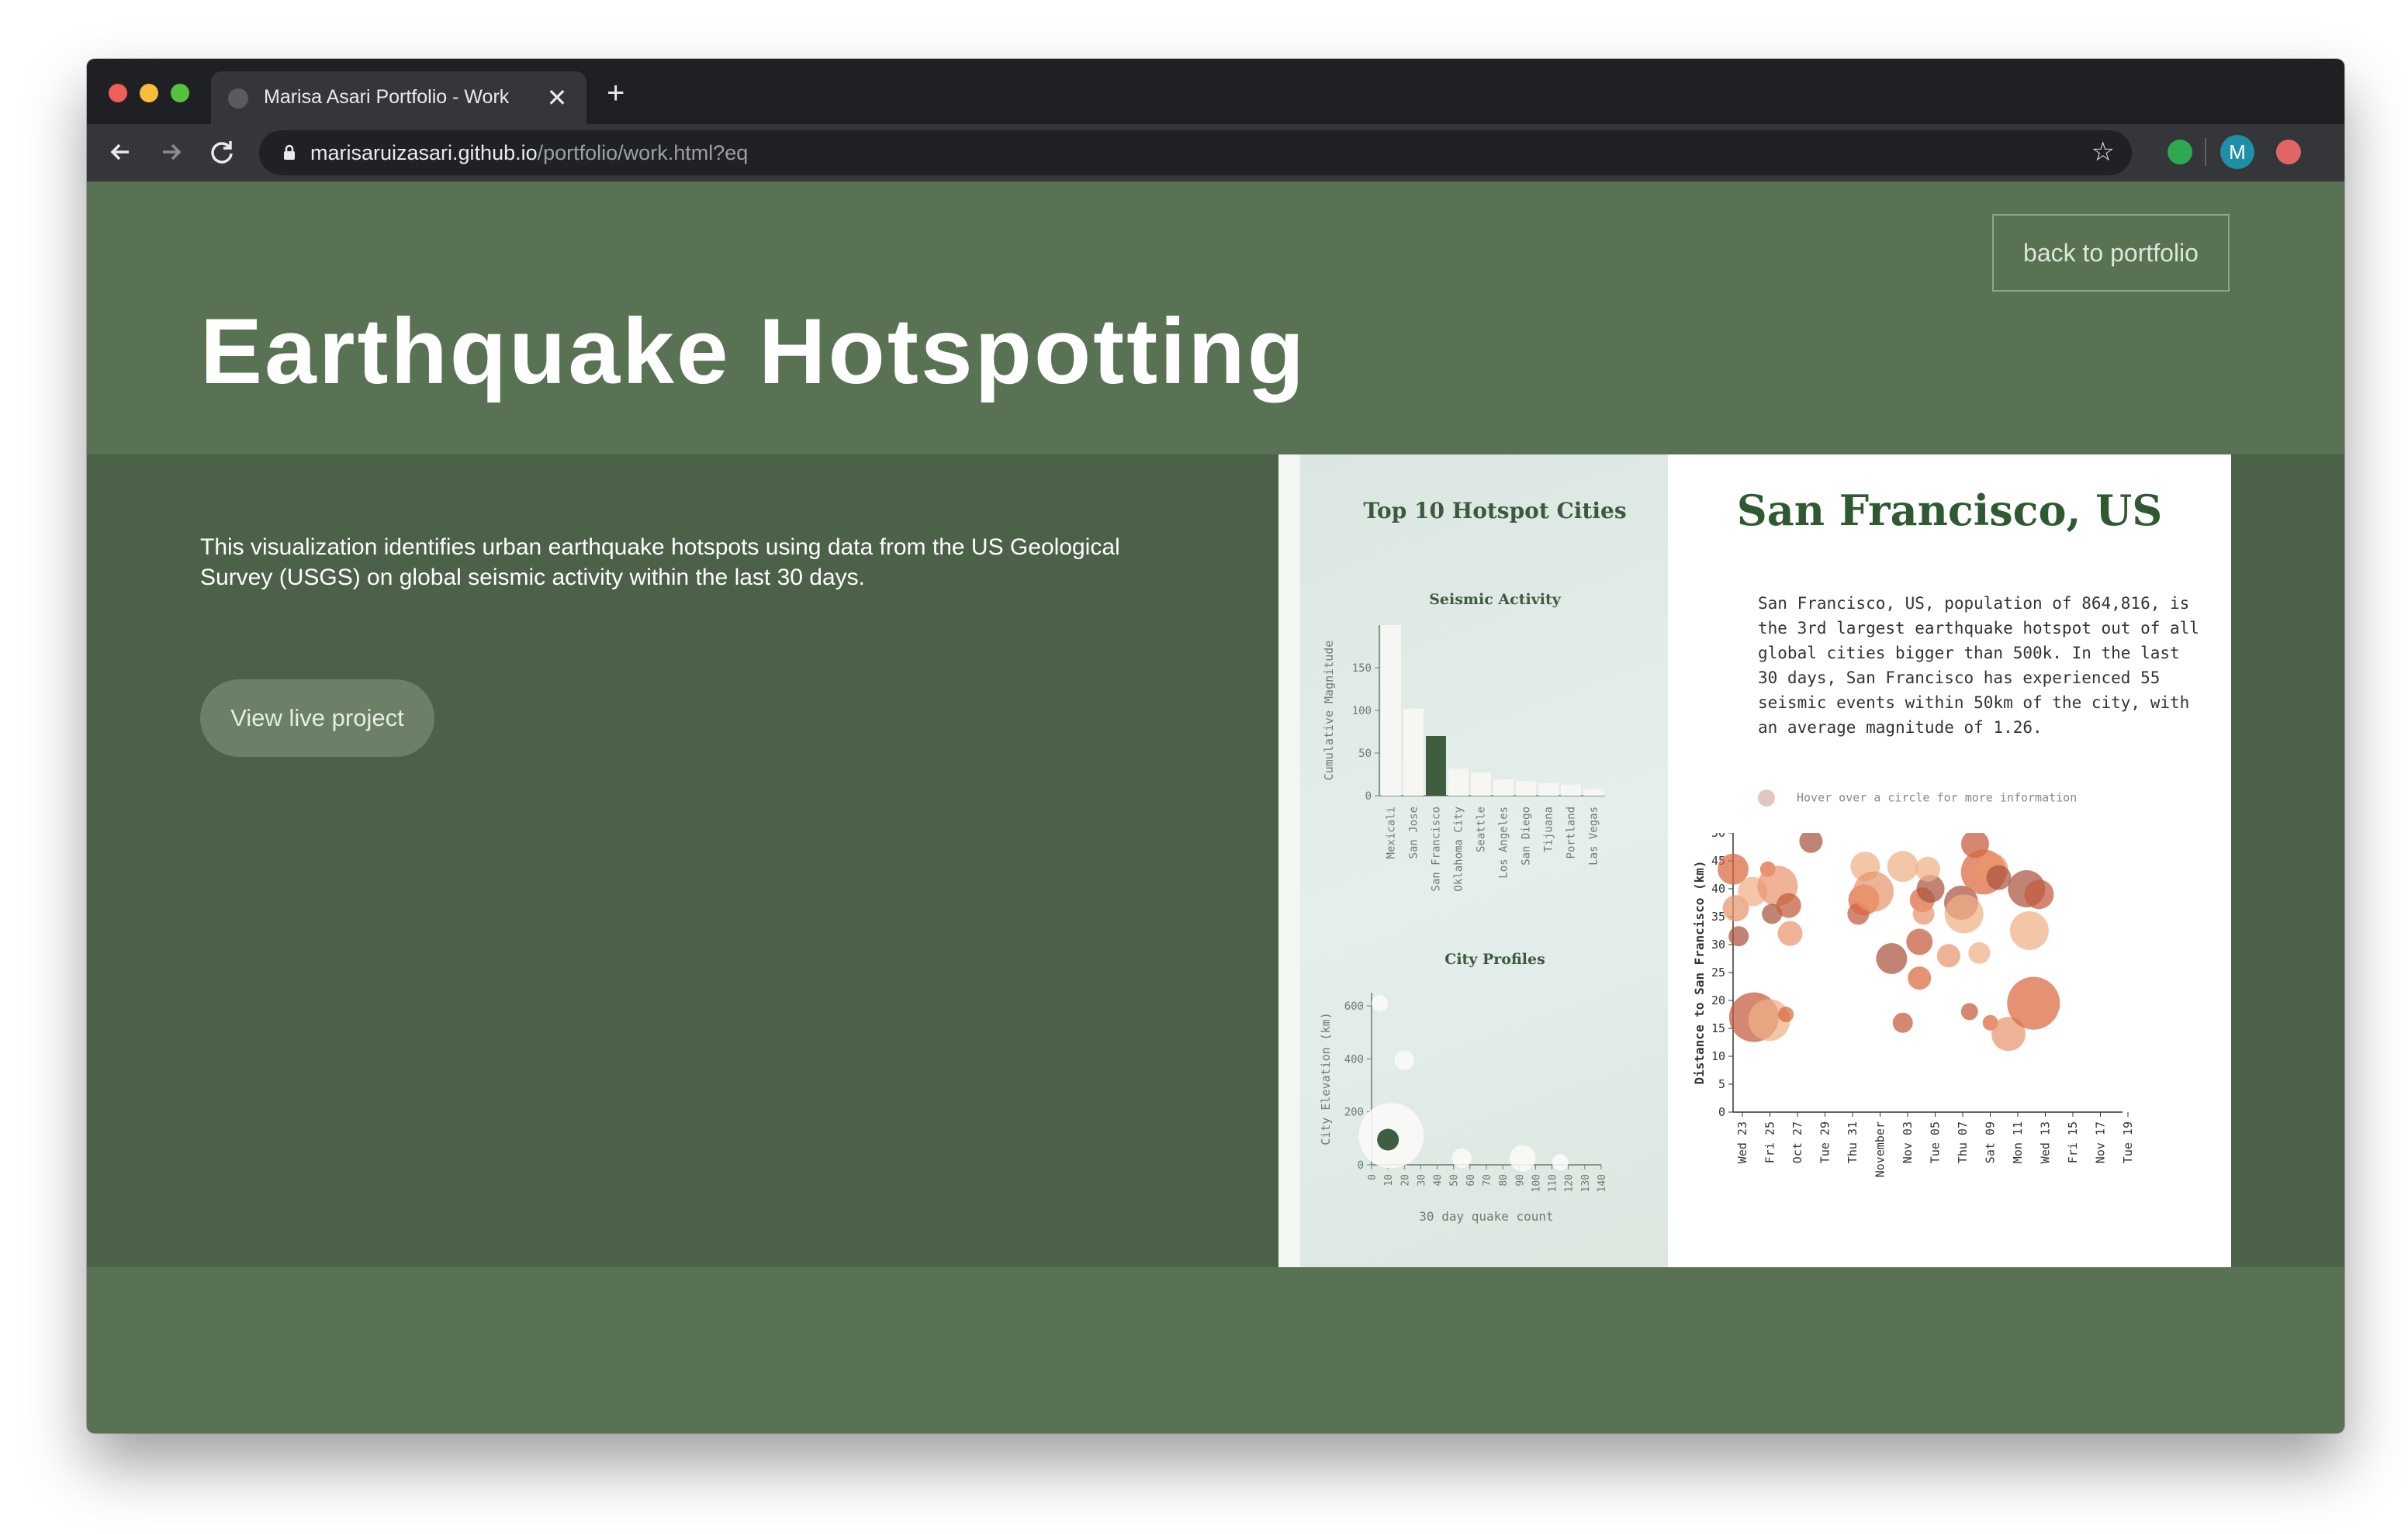 The width and height of the screenshot is (2408, 1534). Describe the element at coordinates (121, 152) in the screenshot. I see `back-arrow-icon` at that location.